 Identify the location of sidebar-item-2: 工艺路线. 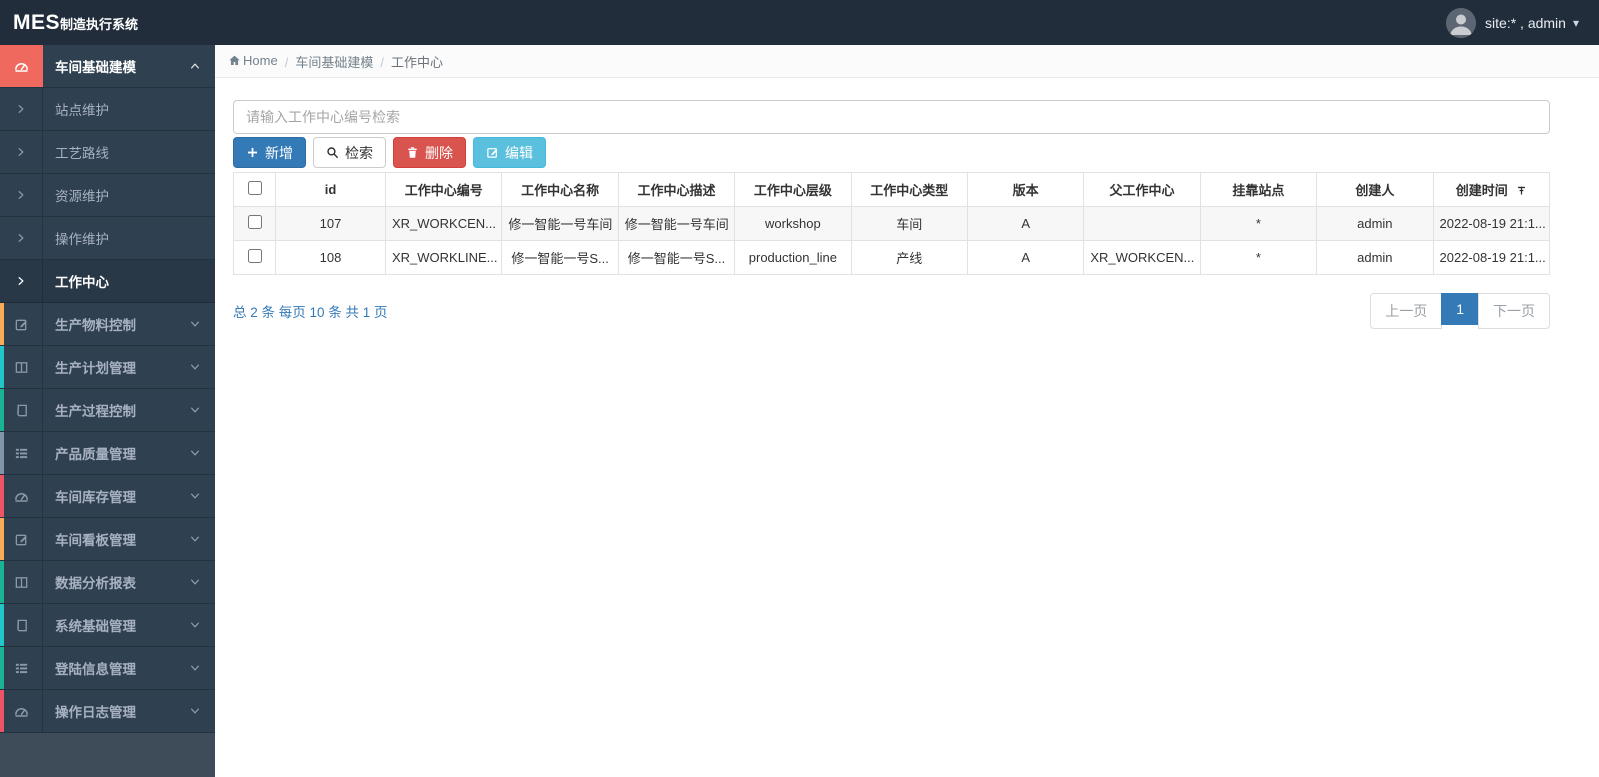
(107, 152).